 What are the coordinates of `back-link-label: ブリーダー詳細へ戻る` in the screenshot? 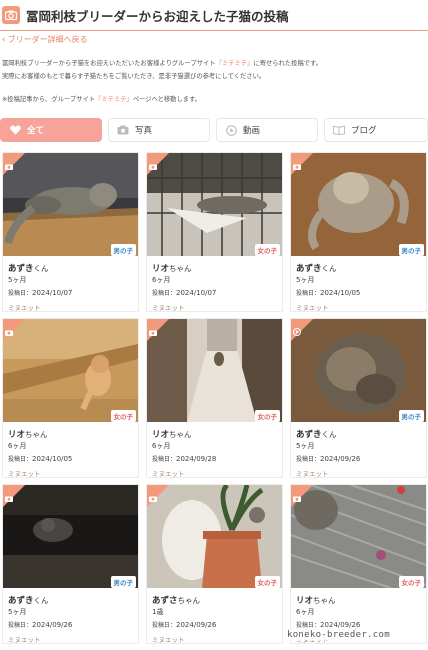 It's located at (47, 39).